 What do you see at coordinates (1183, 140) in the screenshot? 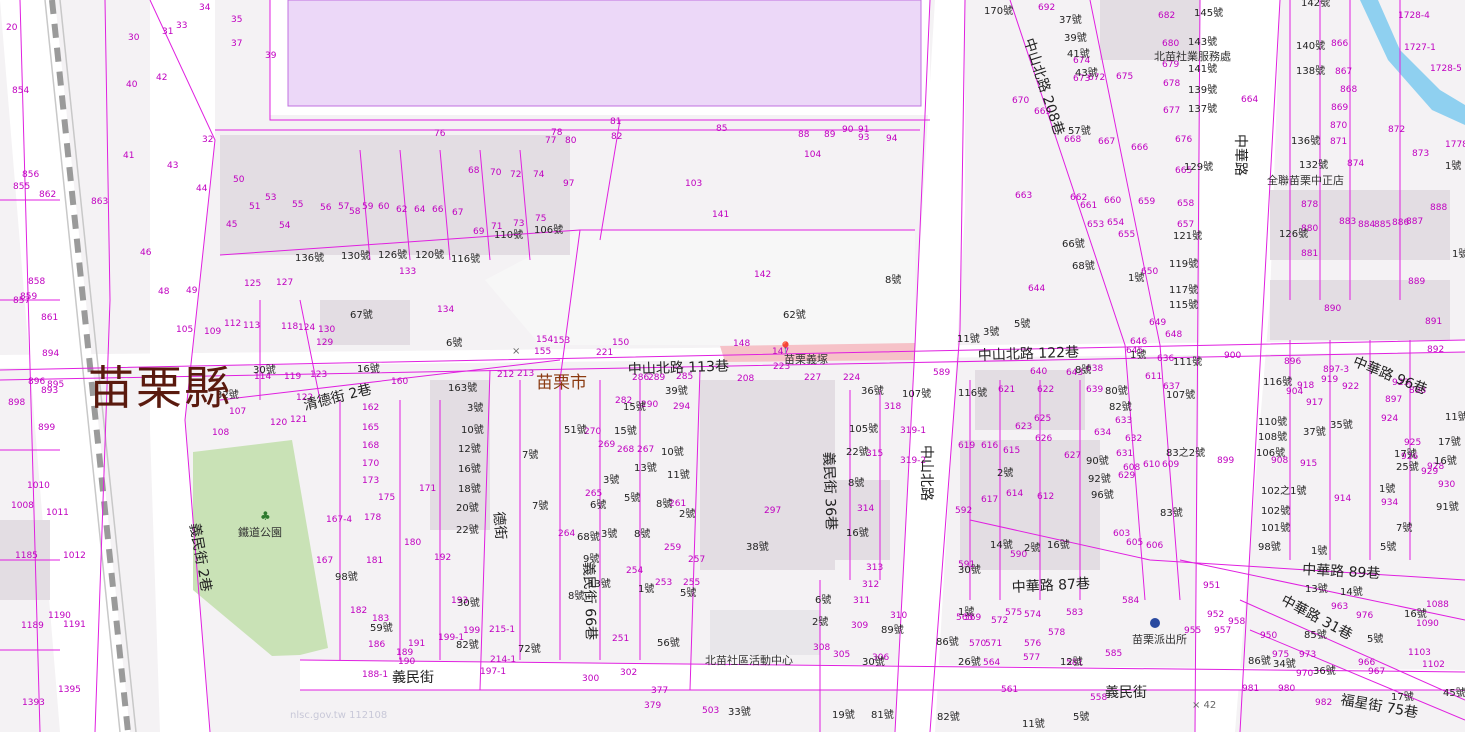
I see `lot-number: 676` at bounding box center [1183, 140].